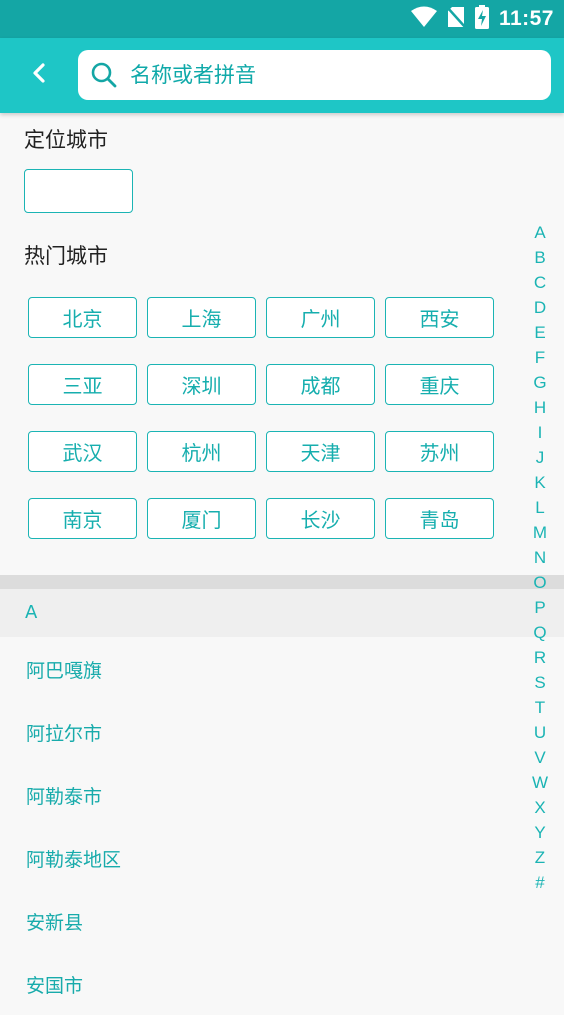 Image resolution: width=564 pixels, height=1015 pixels. I want to click on index-letter: C, so click(540, 282).